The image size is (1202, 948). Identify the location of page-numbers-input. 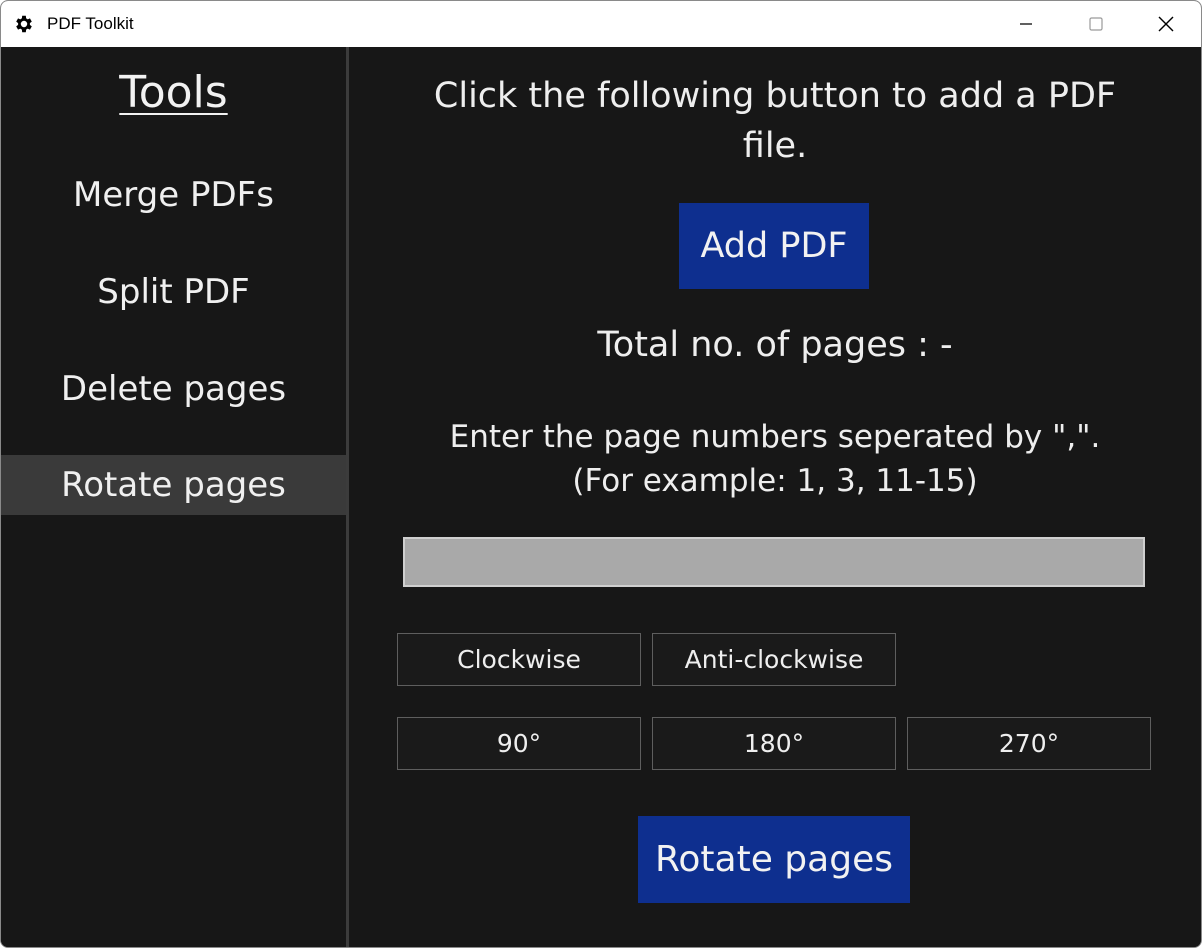
(774, 562).